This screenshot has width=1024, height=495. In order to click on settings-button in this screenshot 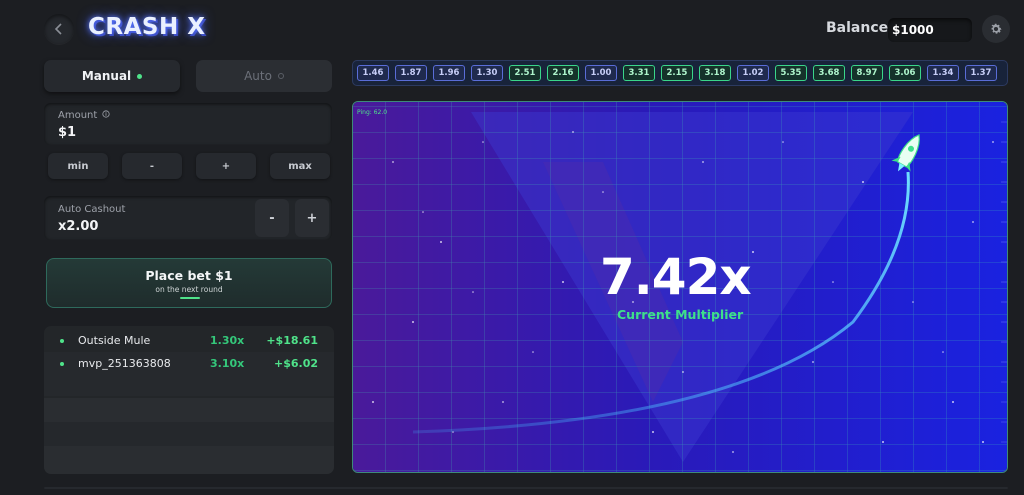, I will do `click(996, 29)`.